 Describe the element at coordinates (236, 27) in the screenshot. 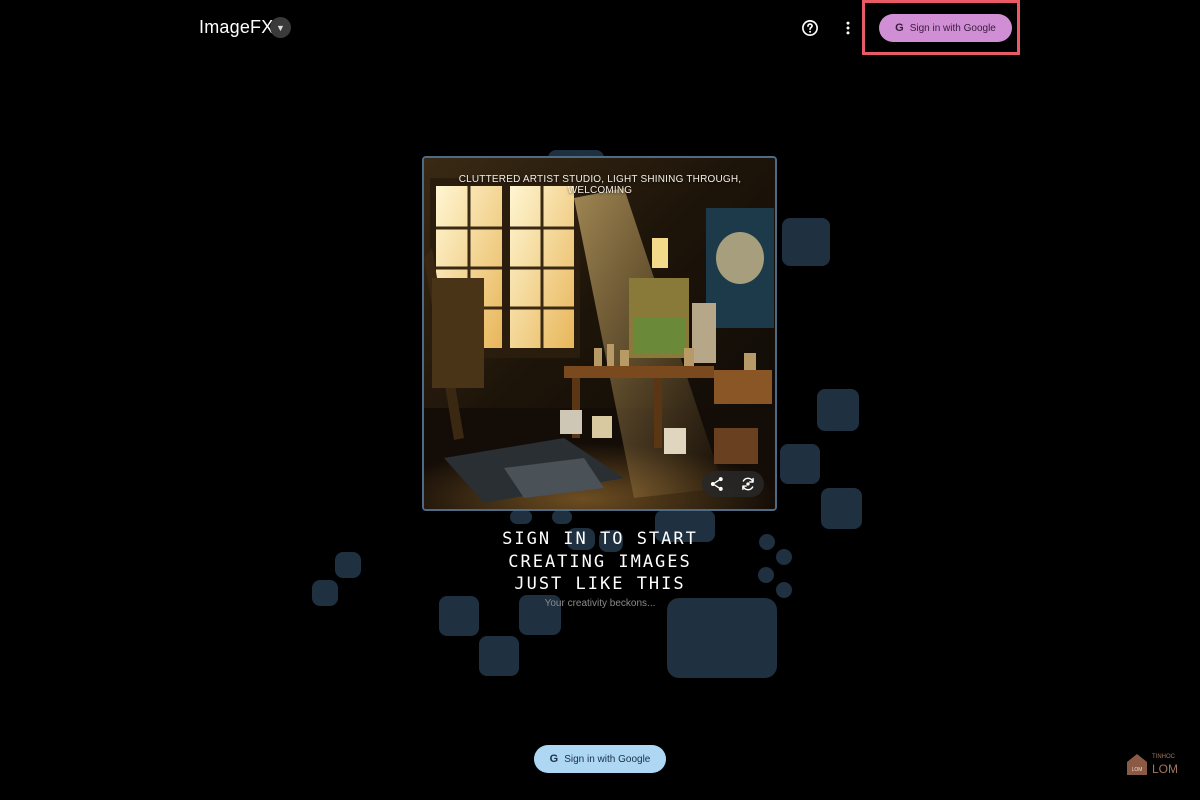

I see `app-title: ImageFX` at that location.